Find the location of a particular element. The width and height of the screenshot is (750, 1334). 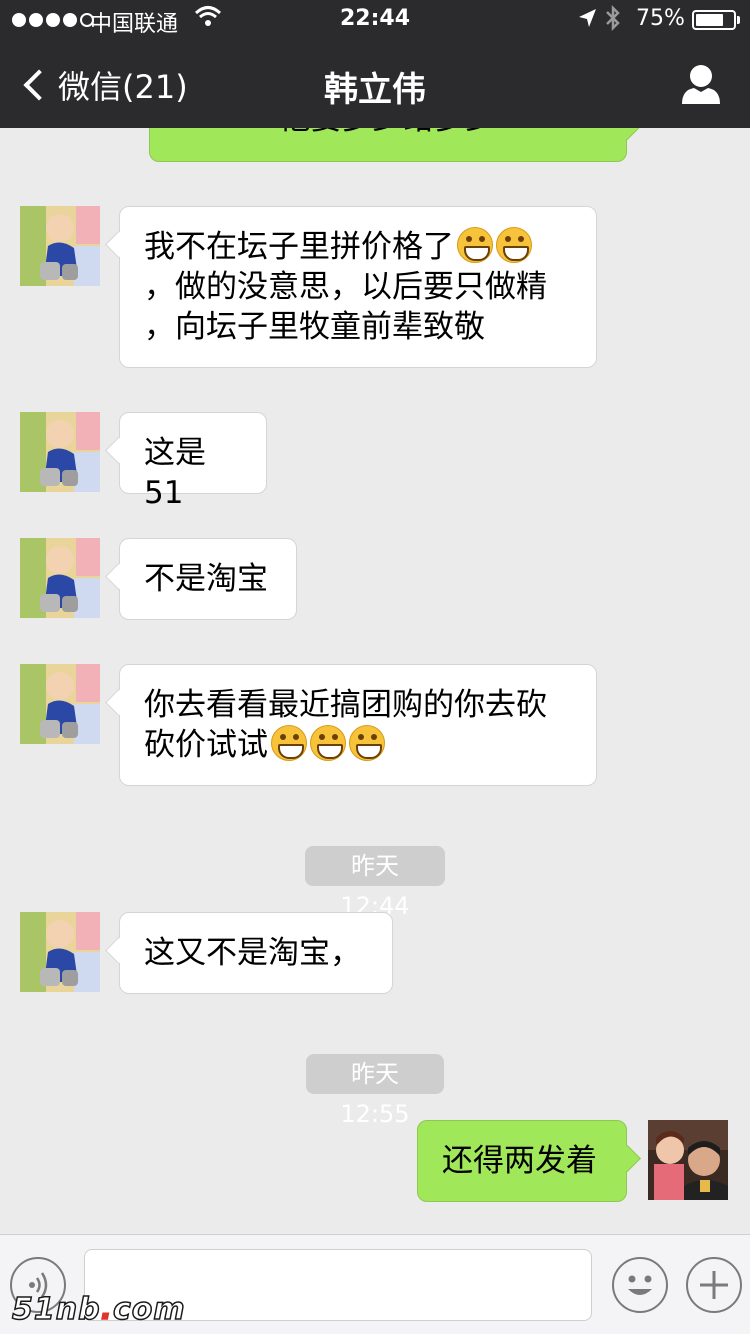

message-text: 不是淘宝 is located at coordinates (206, 579).